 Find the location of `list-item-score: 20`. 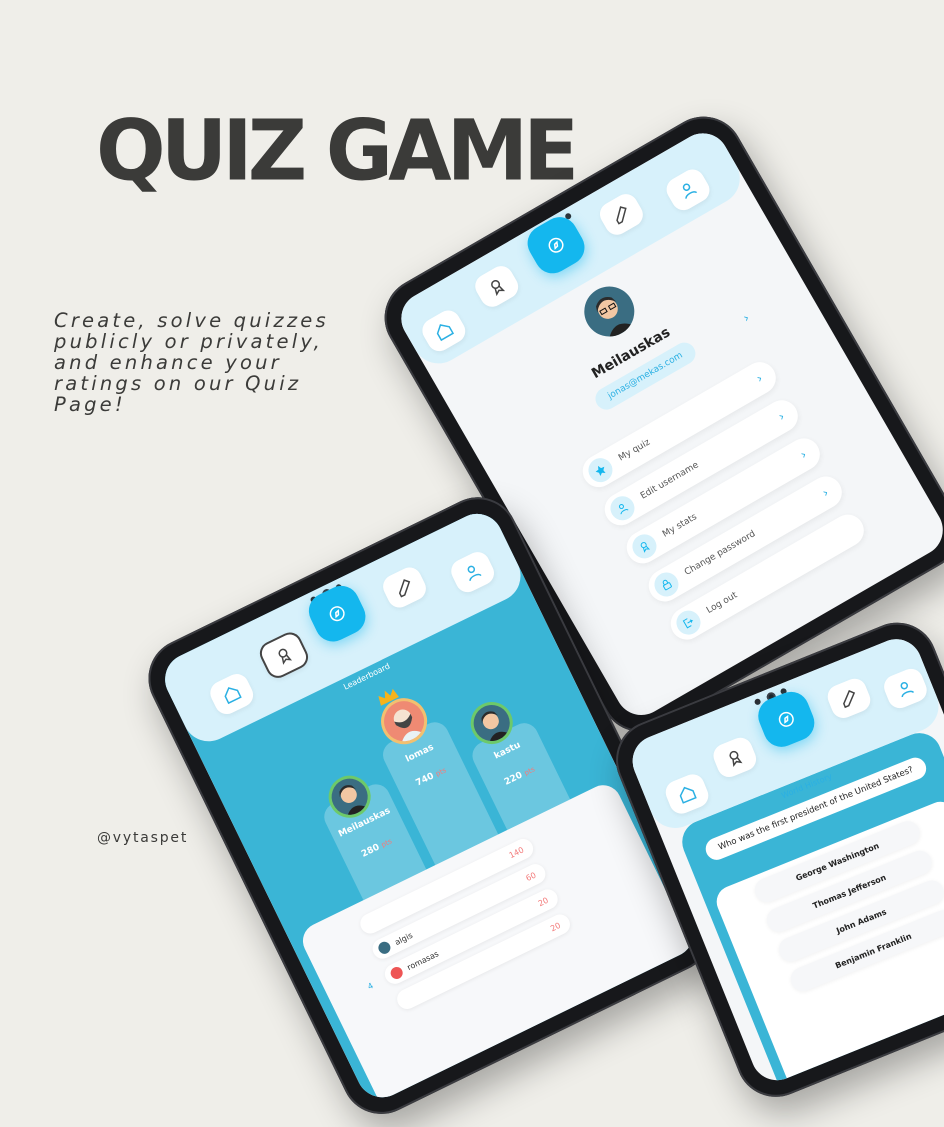

list-item-score: 20 is located at coordinates (555, 926).